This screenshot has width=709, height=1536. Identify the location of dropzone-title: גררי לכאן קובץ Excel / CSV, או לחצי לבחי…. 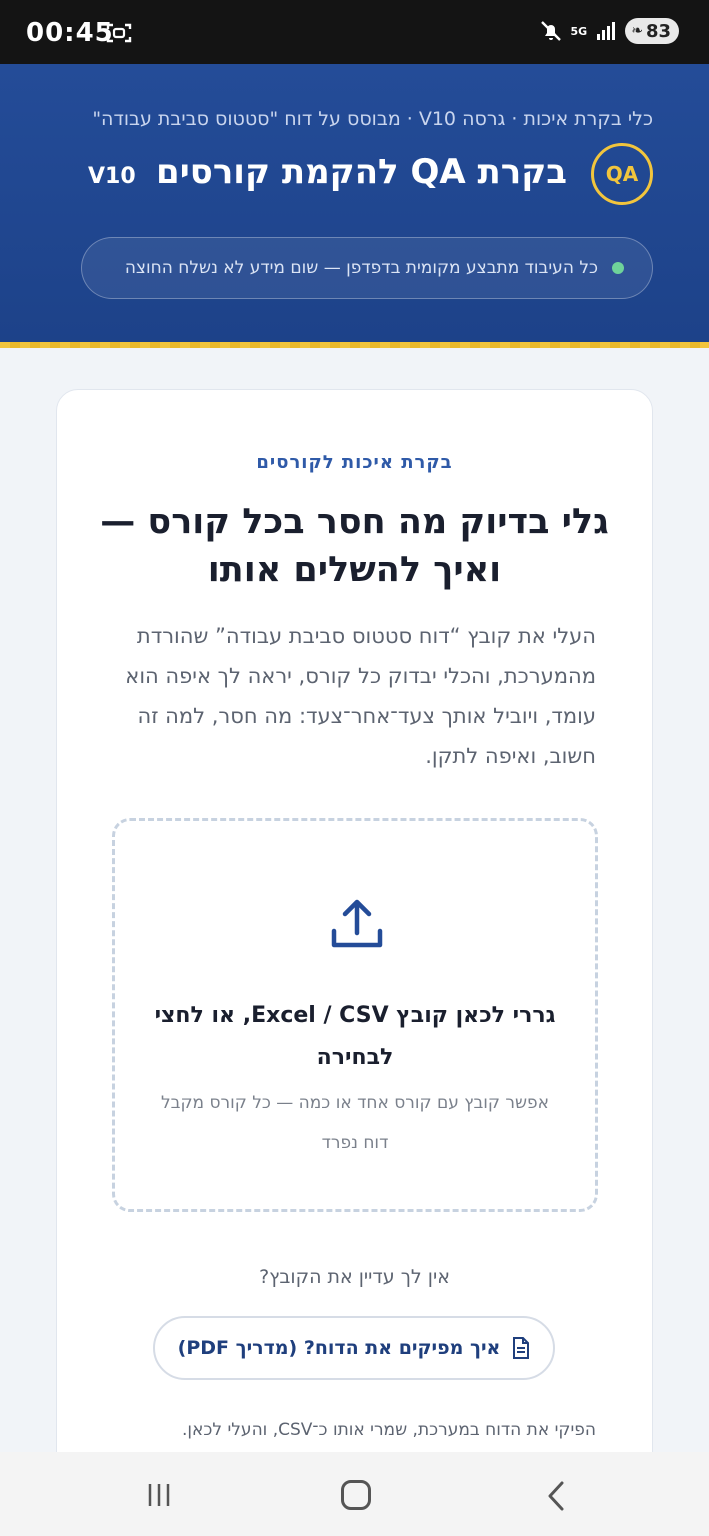
(355, 1036).